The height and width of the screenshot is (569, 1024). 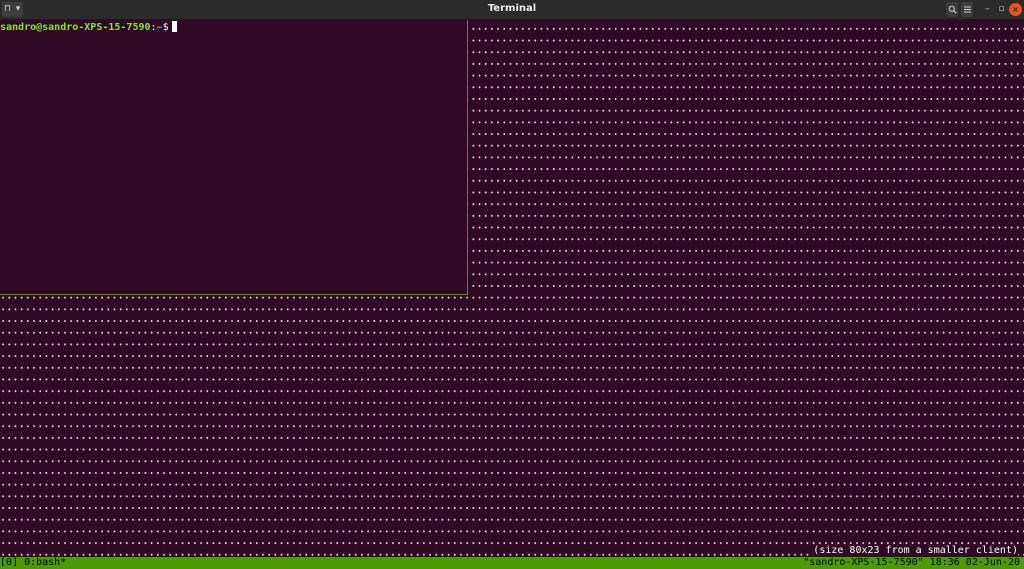 I want to click on prompt-user-host: sandro@sandro-XPS-15-7590, so click(x=75, y=27).